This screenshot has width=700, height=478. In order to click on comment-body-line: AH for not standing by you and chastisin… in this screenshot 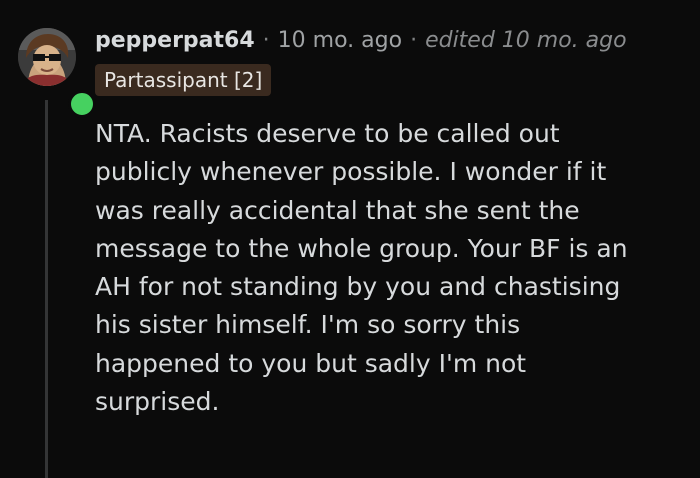, I will do `click(358, 287)`.